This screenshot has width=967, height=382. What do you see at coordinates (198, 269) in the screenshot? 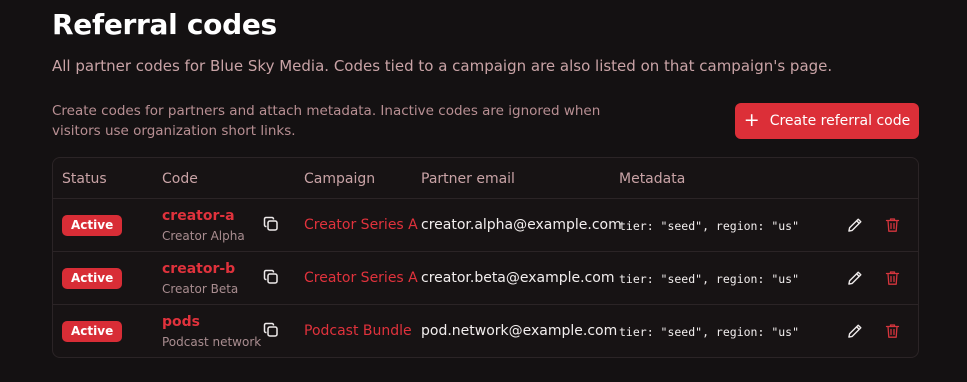
I see `code-link: creator-b` at bounding box center [198, 269].